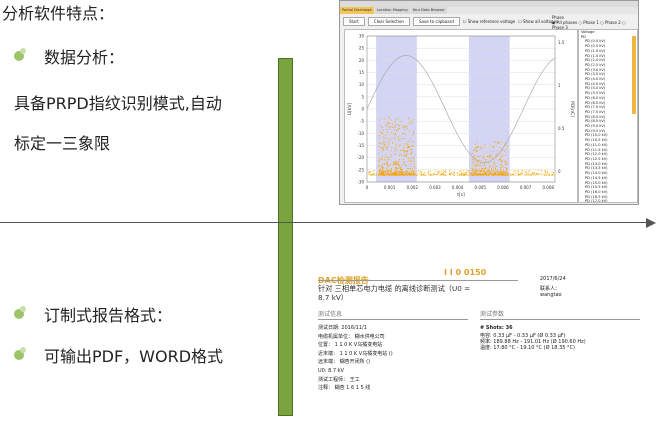  Describe the element at coordinates (388, 21) in the screenshot. I see `clear-selection-button: Clear Selection` at that location.